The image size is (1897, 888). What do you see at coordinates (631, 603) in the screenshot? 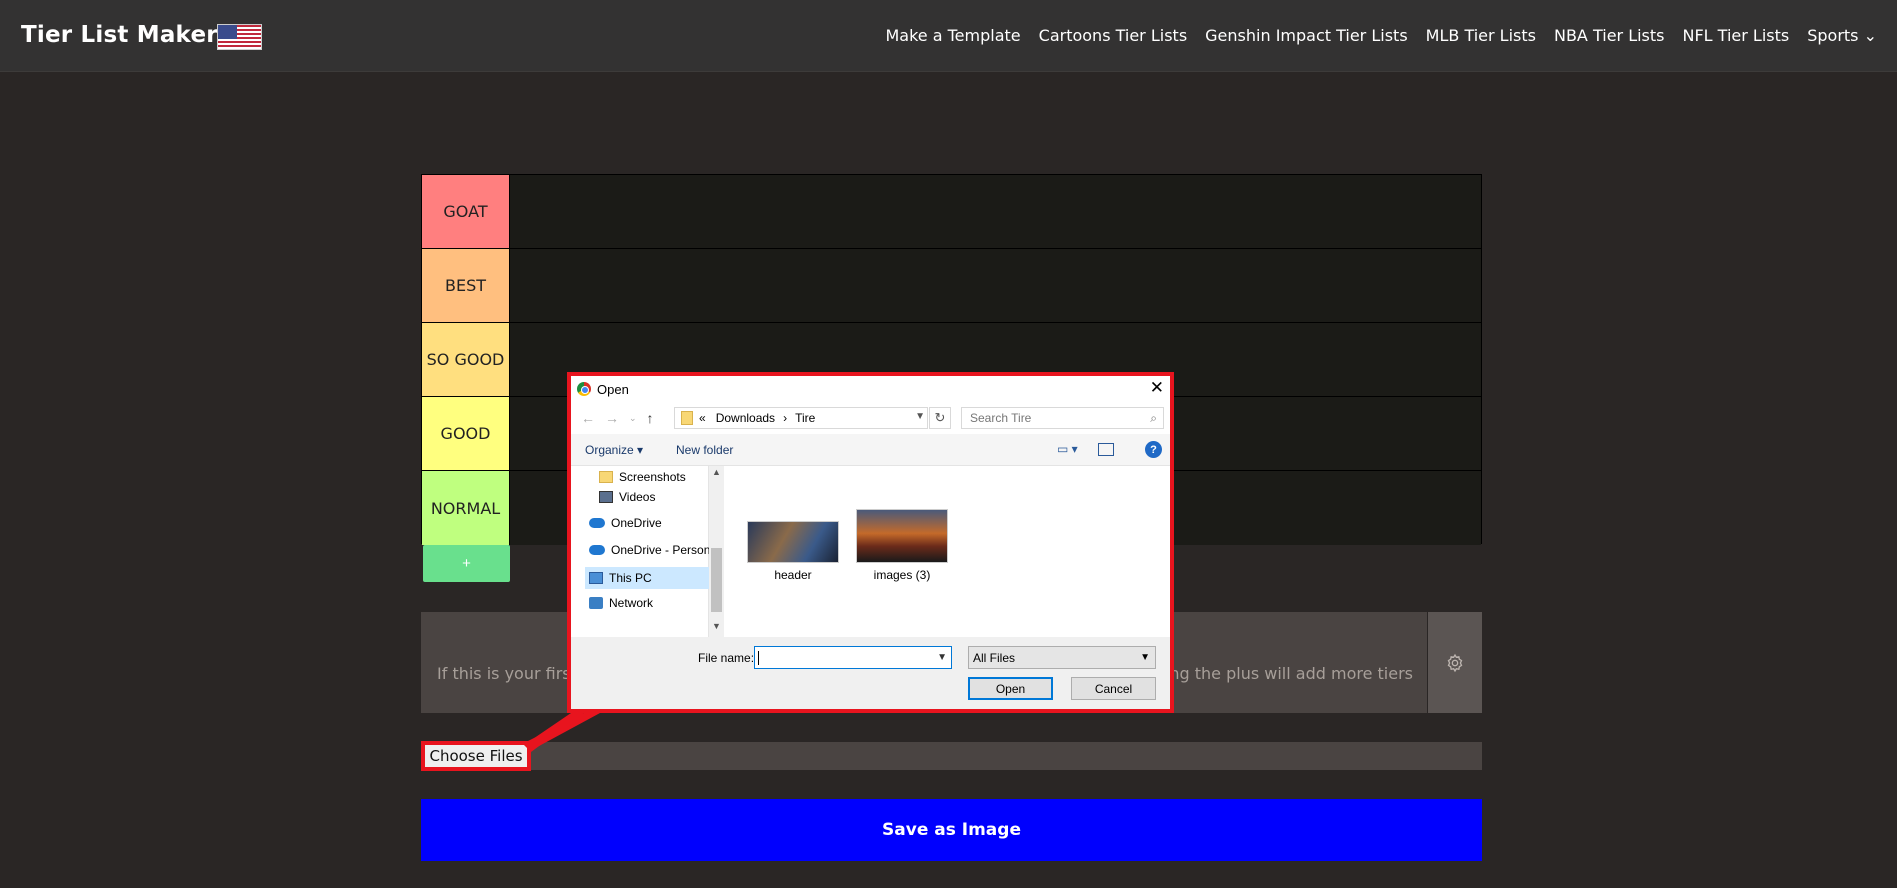
I see `nav-item-label: Network` at bounding box center [631, 603].